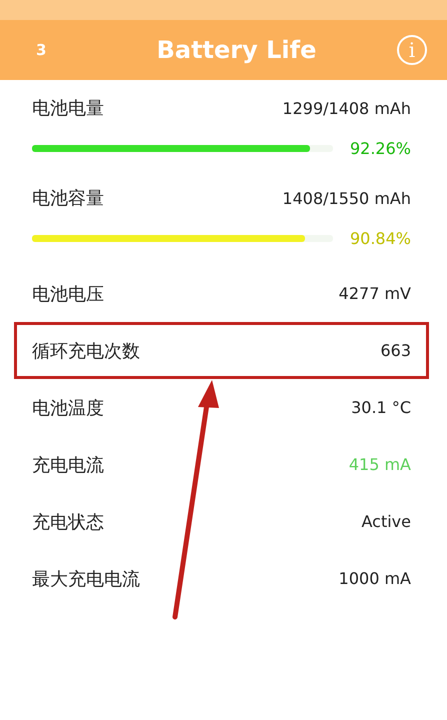 This screenshot has height=720, width=447. What do you see at coordinates (379, 238) in the screenshot?
I see `percent-label: 90.84%` at bounding box center [379, 238].